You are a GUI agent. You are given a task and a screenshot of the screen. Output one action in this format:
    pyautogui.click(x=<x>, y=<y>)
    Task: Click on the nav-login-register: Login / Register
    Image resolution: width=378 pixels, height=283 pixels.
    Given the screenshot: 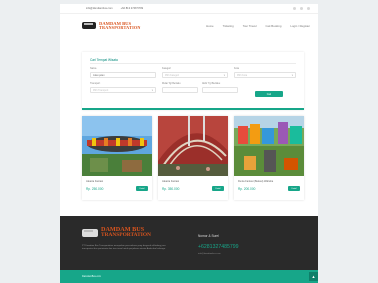 What is the action you would take?
    pyautogui.click(x=300, y=26)
    